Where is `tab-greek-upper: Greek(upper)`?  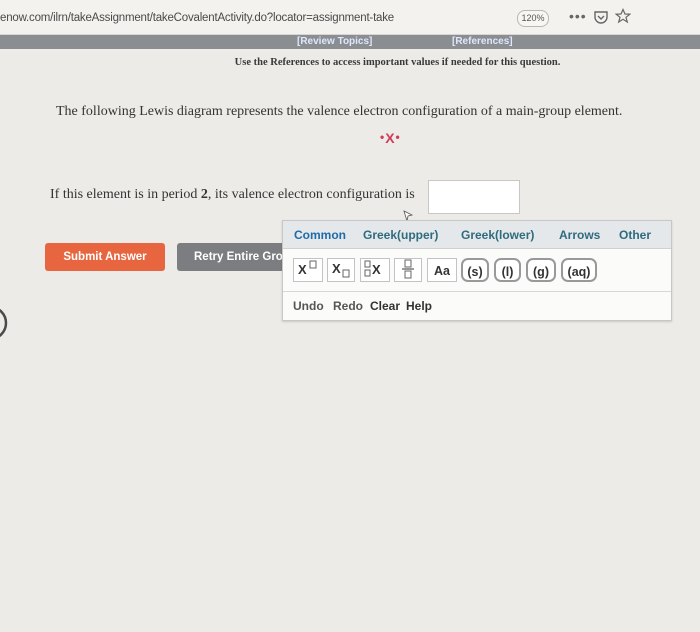
tab-greek-upper: Greek(upper) is located at coordinates (400, 235).